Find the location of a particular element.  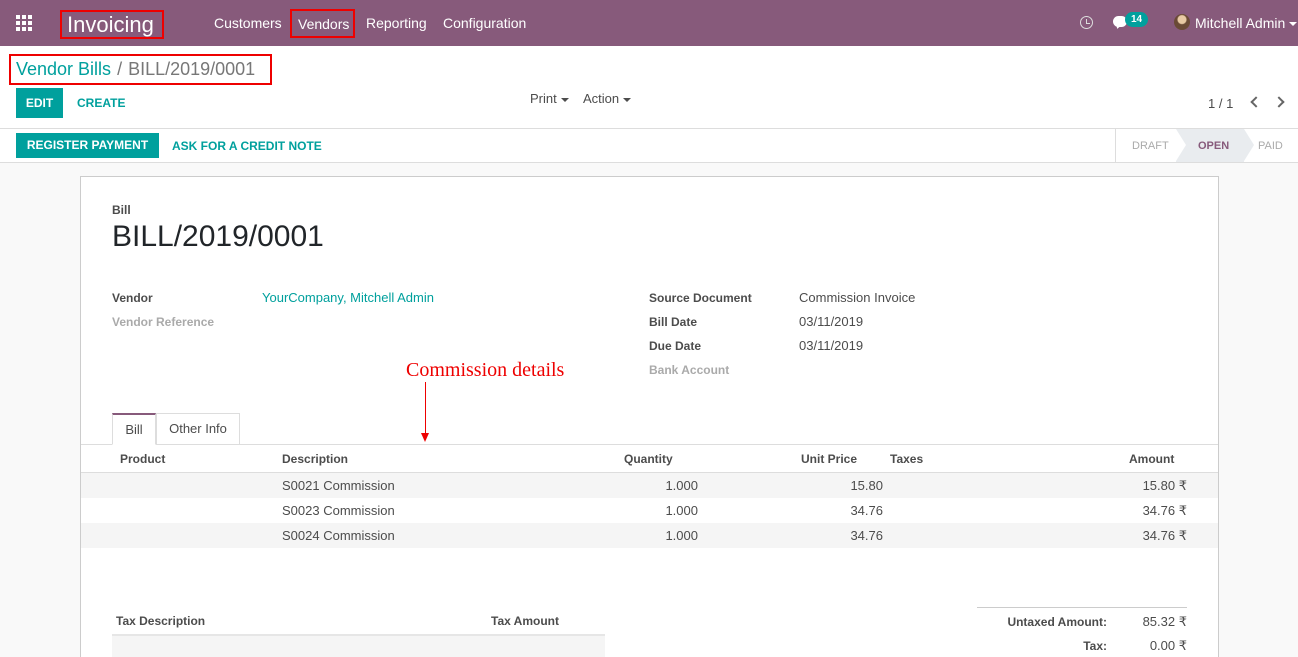

print-dropdown: Print is located at coordinates (549, 98).